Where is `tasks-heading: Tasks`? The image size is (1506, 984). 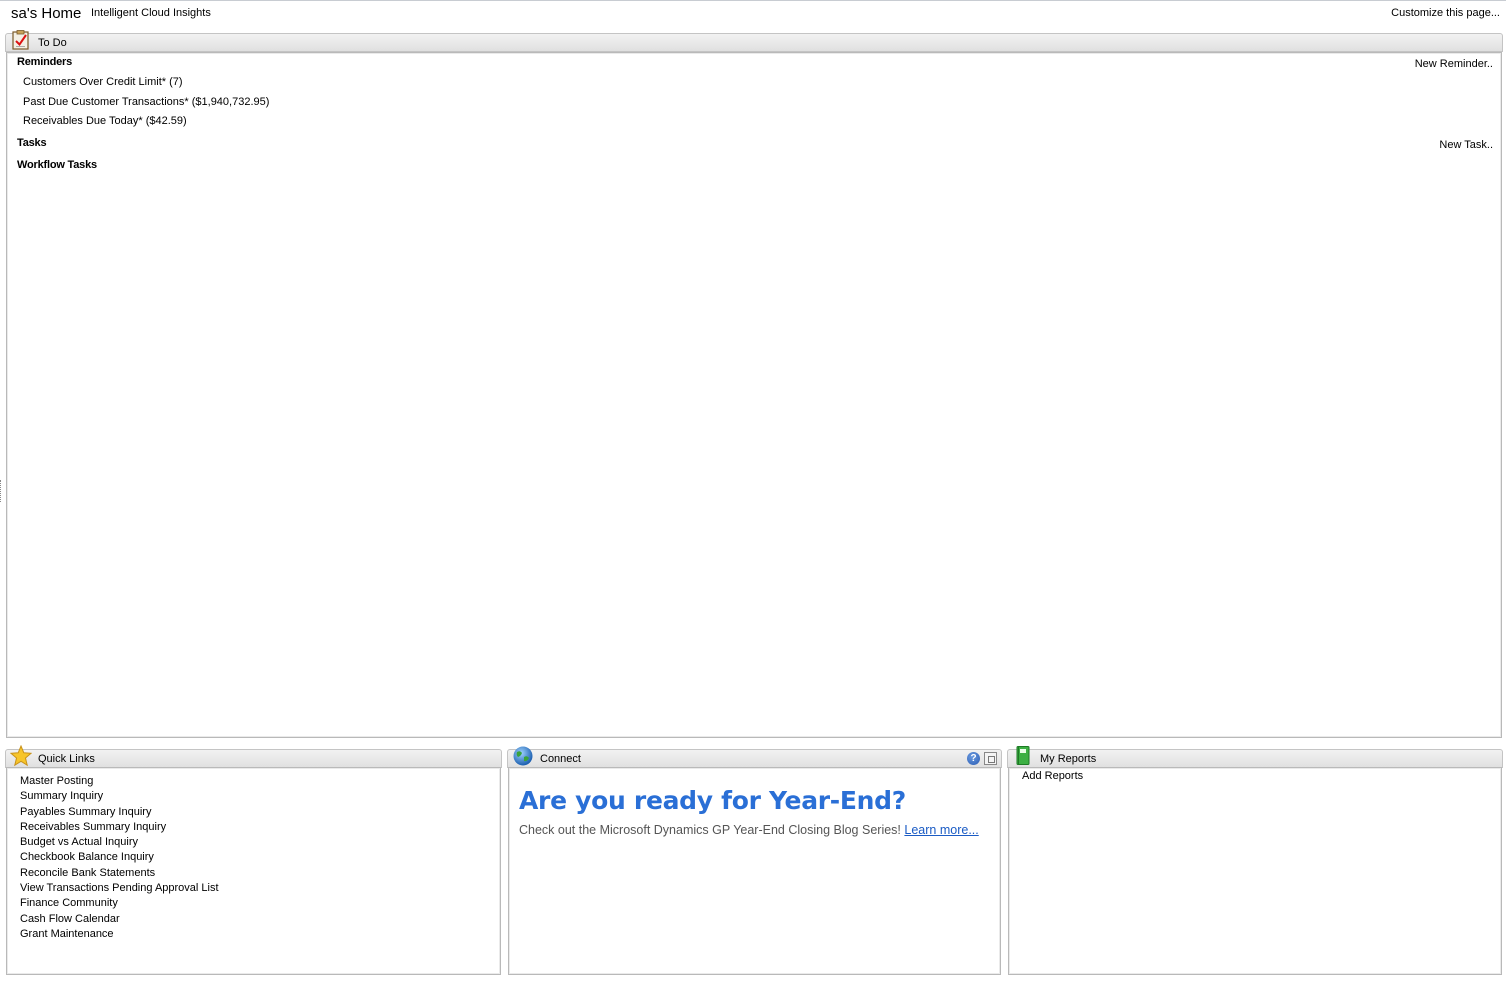
tasks-heading: Tasks is located at coordinates (32, 143).